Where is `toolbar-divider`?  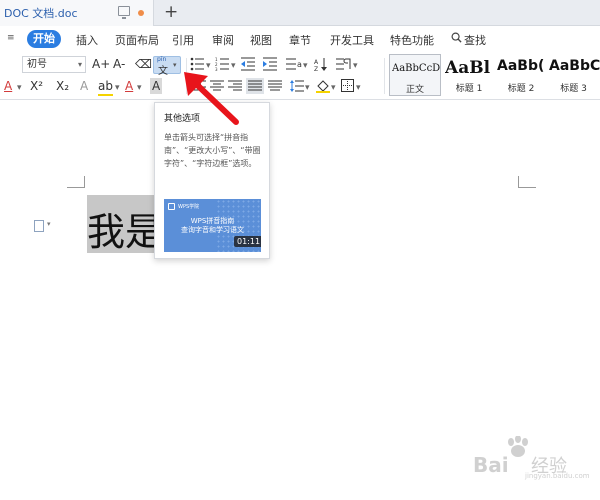 toolbar-divider is located at coordinates (384, 76).